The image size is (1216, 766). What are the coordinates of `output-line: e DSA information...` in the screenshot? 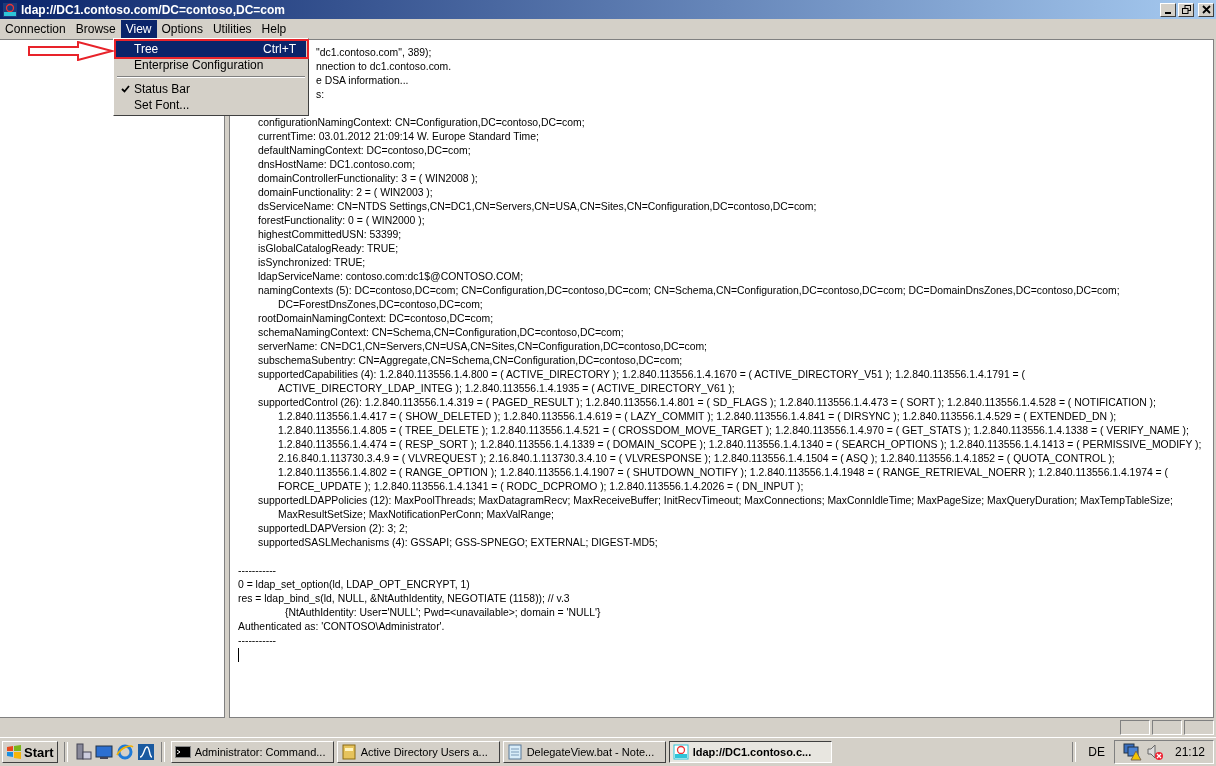 It's located at (362, 81).